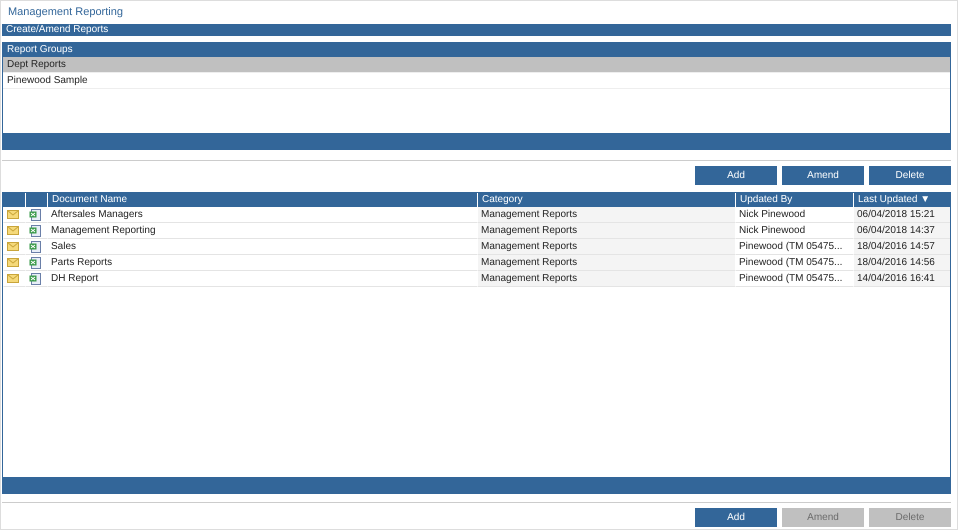 The width and height of the screenshot is (960, 532). What do you see at coordinates (901, 200) in the screenshot?
I see `column-header: Last Updated ▼` at bounding box center [901, 200].